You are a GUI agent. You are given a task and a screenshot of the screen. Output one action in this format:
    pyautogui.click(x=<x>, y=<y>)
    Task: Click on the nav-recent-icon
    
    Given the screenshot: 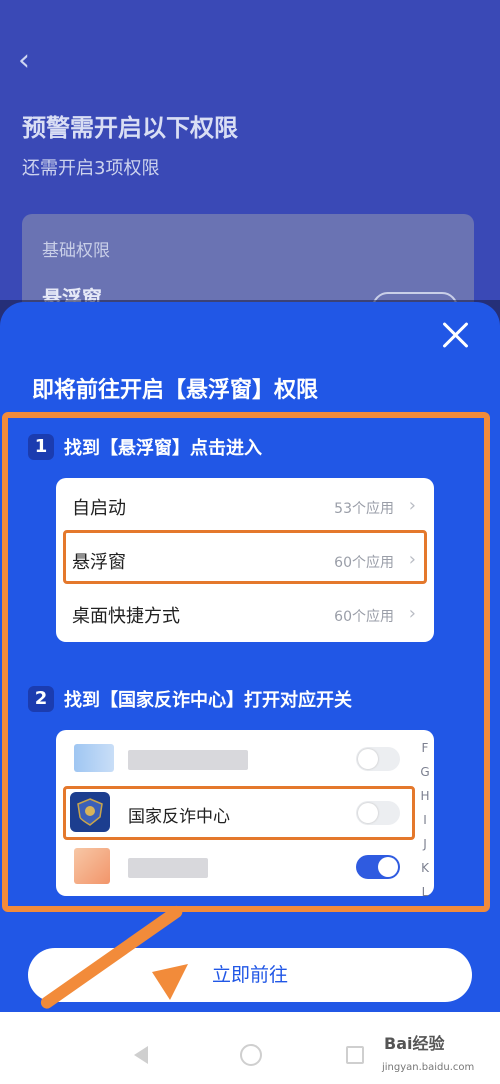 What is the action you would take?
    pyautogui.click(x=355, y=1055)
    